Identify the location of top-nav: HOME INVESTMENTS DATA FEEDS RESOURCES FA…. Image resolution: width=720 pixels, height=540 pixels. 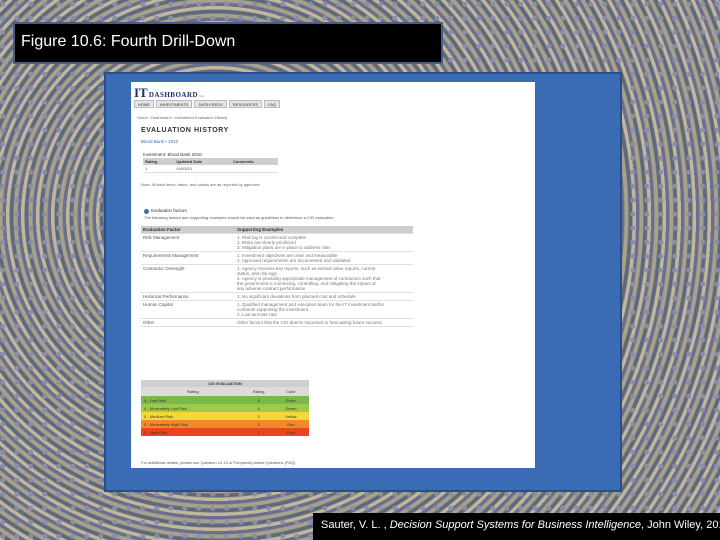
(207, 104).